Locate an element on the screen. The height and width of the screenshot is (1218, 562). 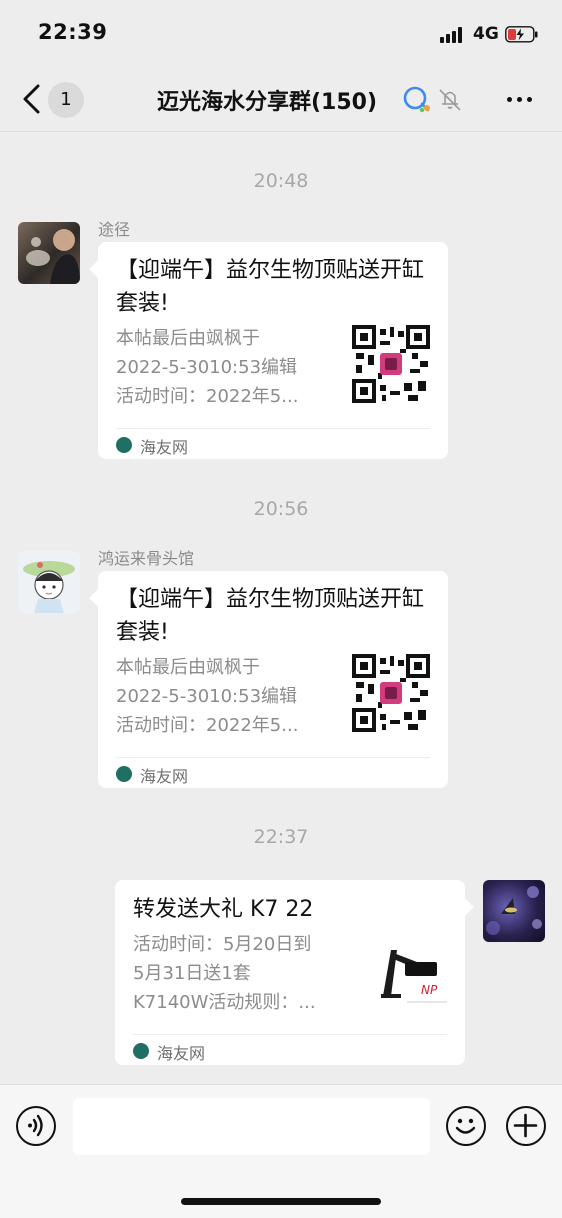
network-type: 4G is located at coordinates (486, 34).